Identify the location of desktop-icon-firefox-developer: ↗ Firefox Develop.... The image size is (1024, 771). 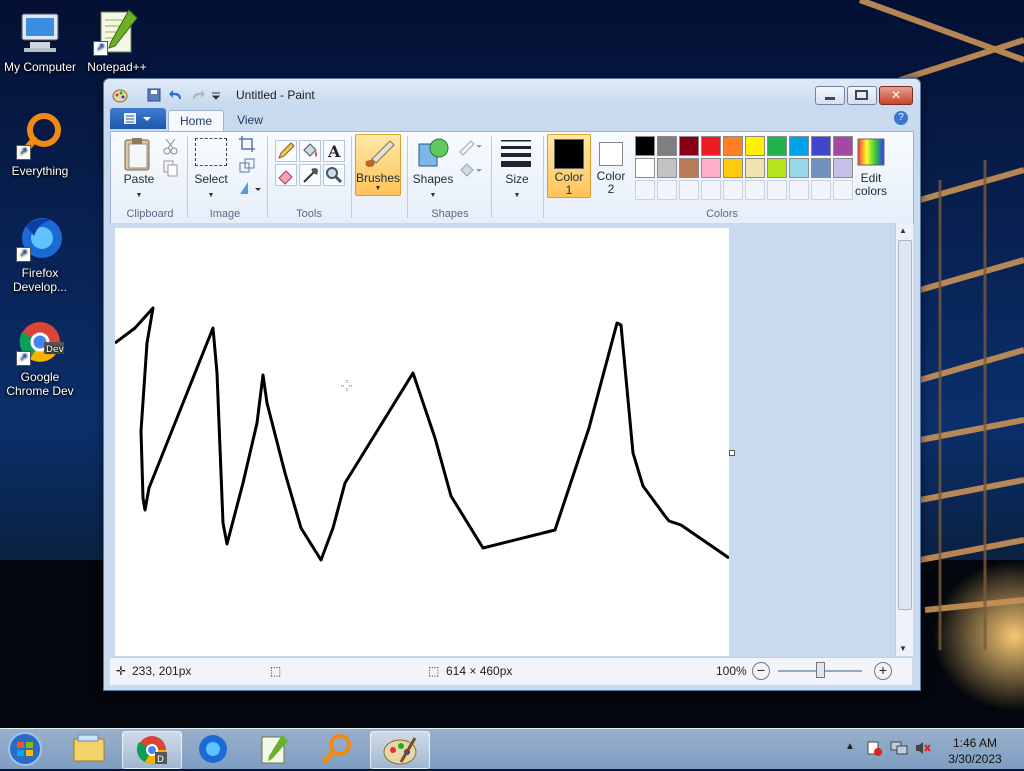
(40, 254).